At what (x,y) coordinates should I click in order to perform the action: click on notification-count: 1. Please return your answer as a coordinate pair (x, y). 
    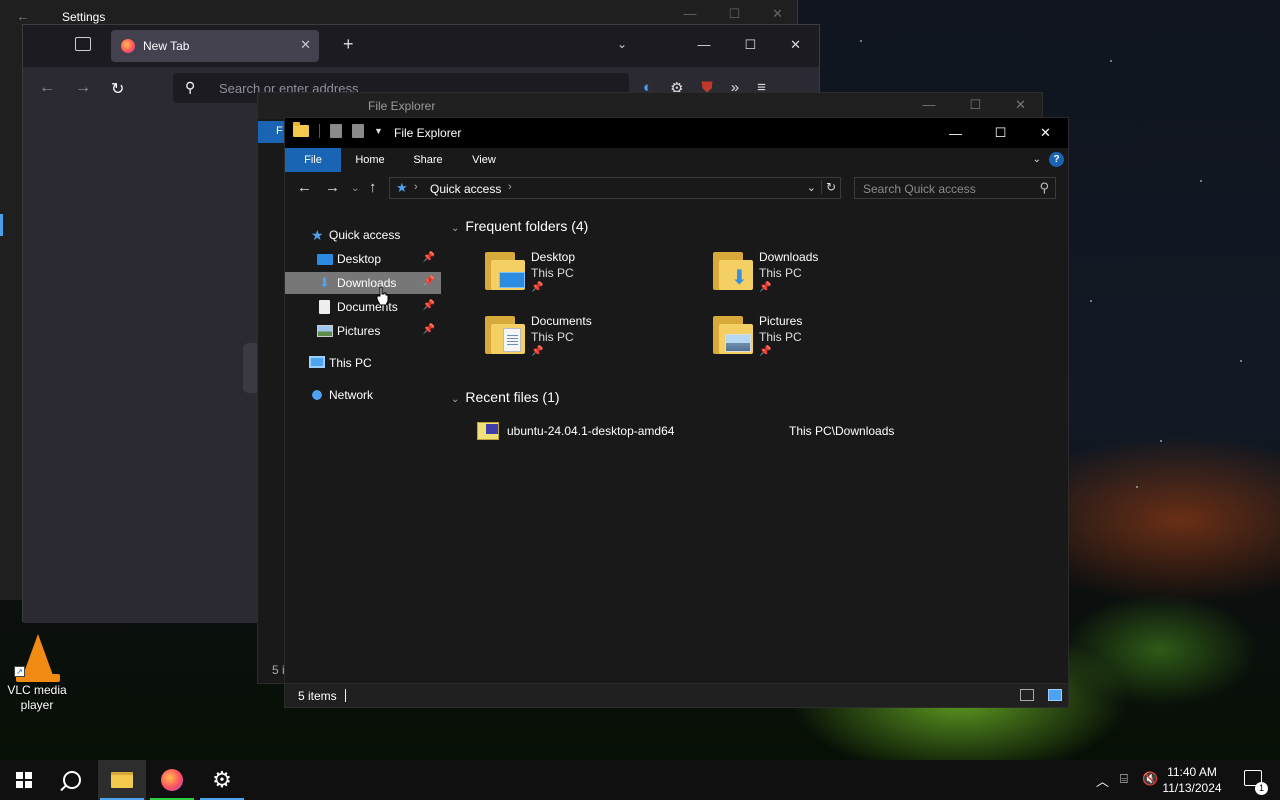
    Looking at the image, I should click on (1261, 788).